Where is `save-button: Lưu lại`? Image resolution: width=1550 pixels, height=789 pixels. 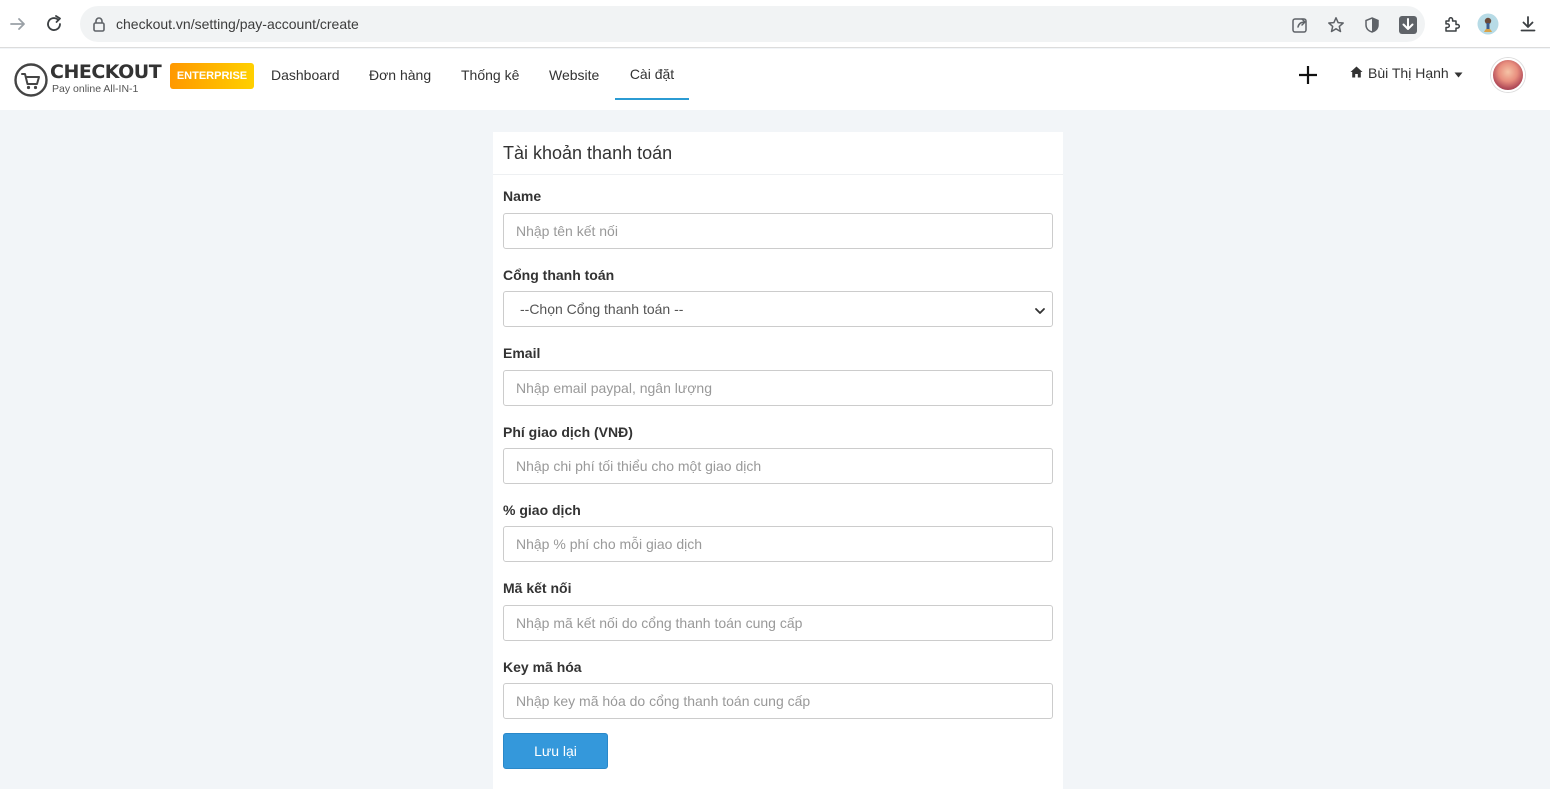
save-button: Lưu lại is located at coordinates (555, 751).